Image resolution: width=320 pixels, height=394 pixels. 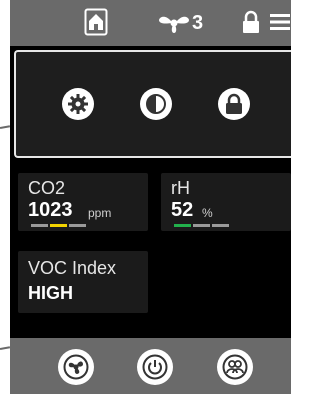 I want to click on power-button, so click(x=155, y=367).